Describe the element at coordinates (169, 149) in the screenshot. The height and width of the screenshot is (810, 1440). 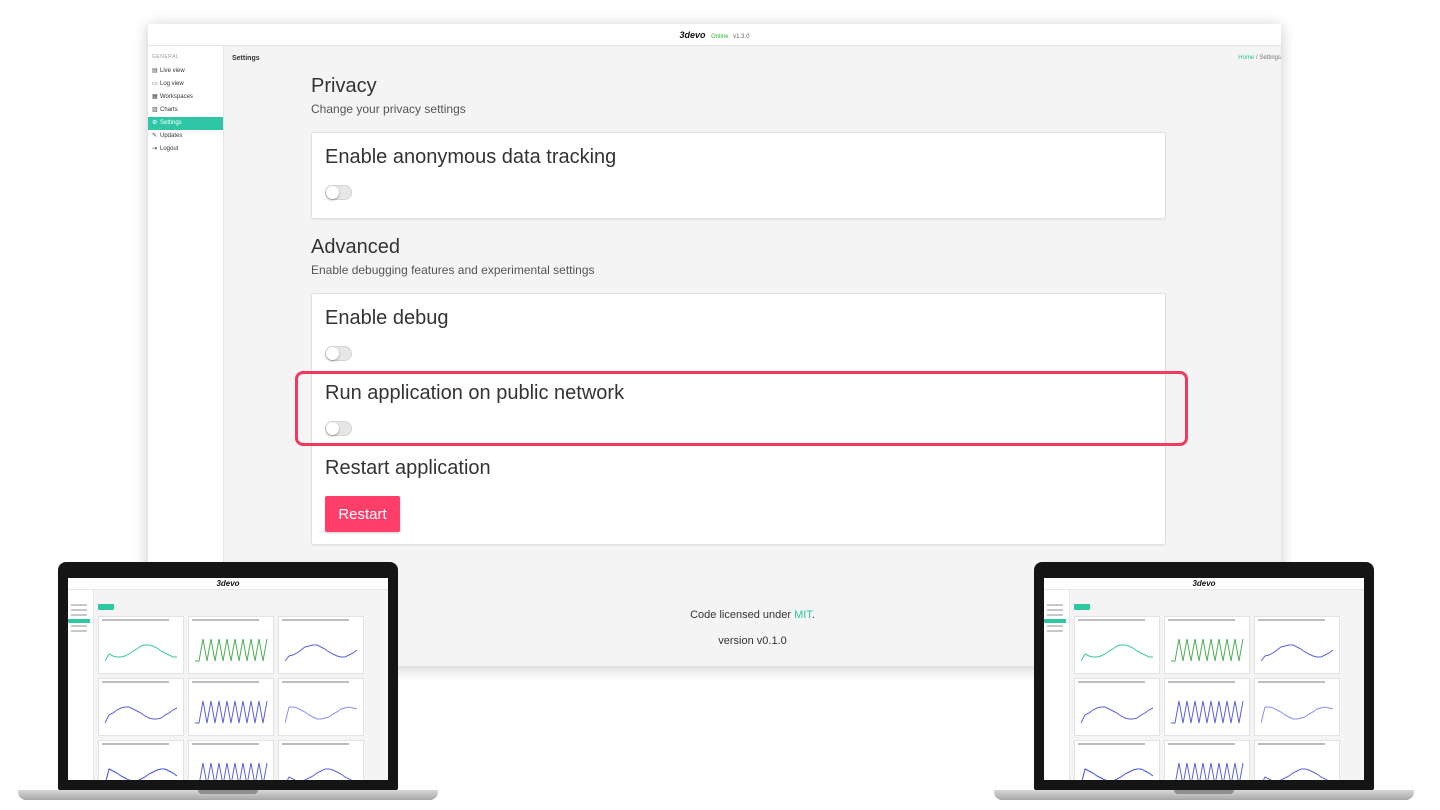
I see `sidebar-item-label: Logout` at that location.